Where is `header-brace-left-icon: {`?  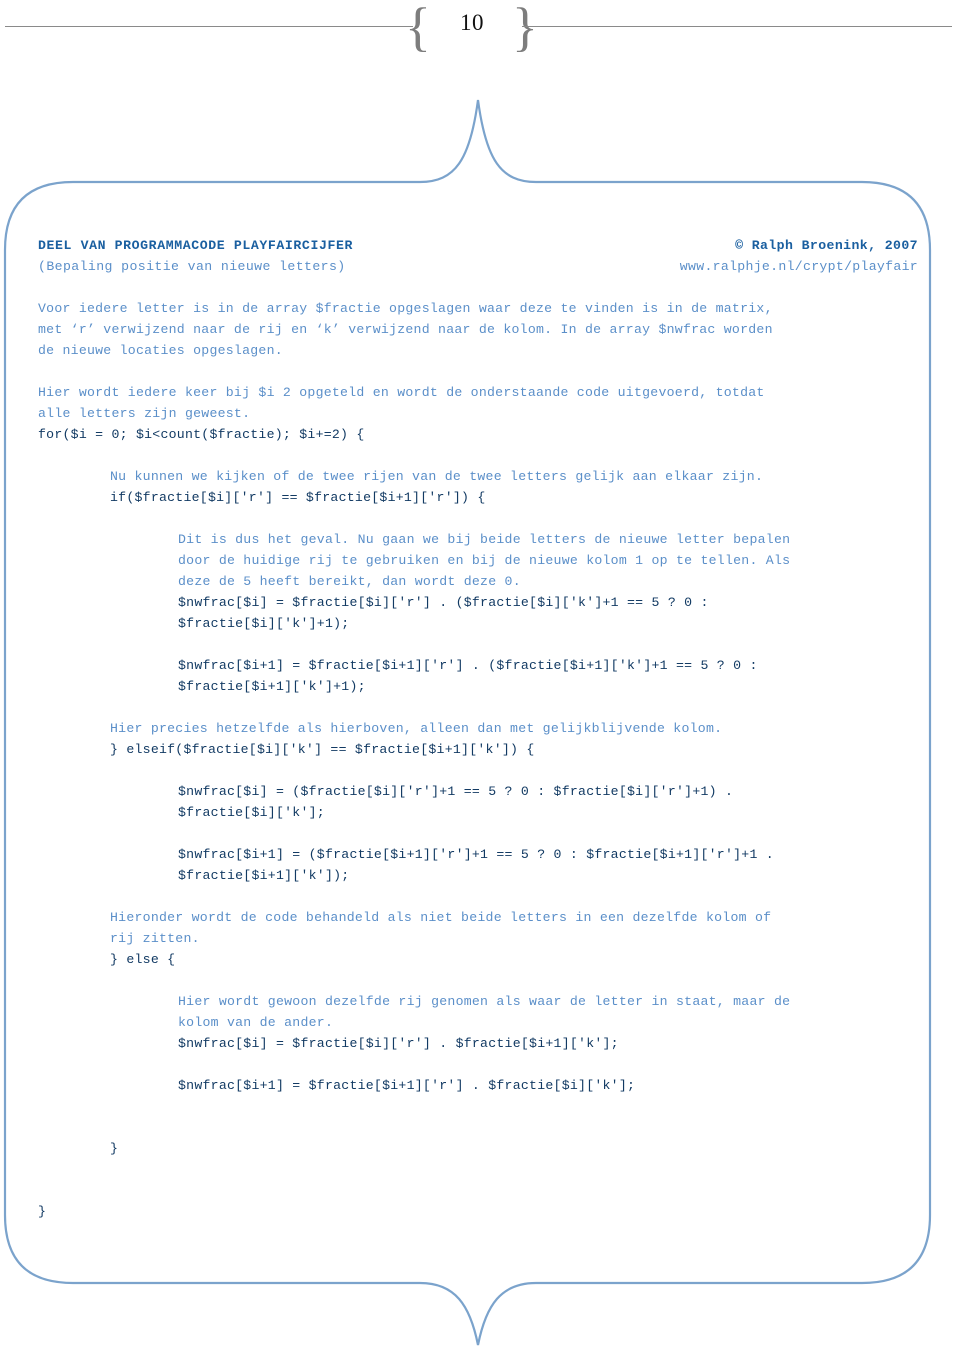
header-brace-left-icon: { is located at coordinates (418, 28).